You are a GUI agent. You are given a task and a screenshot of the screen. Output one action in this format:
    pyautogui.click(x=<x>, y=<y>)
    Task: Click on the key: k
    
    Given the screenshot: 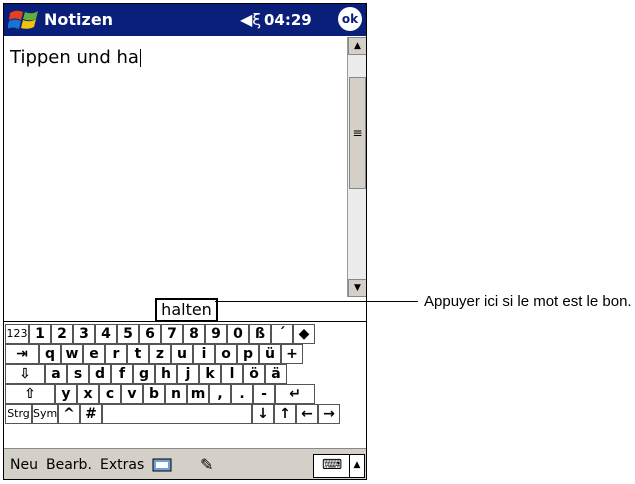 What is the action you would take?
    pyautogui.click(x=210, y=374)
    